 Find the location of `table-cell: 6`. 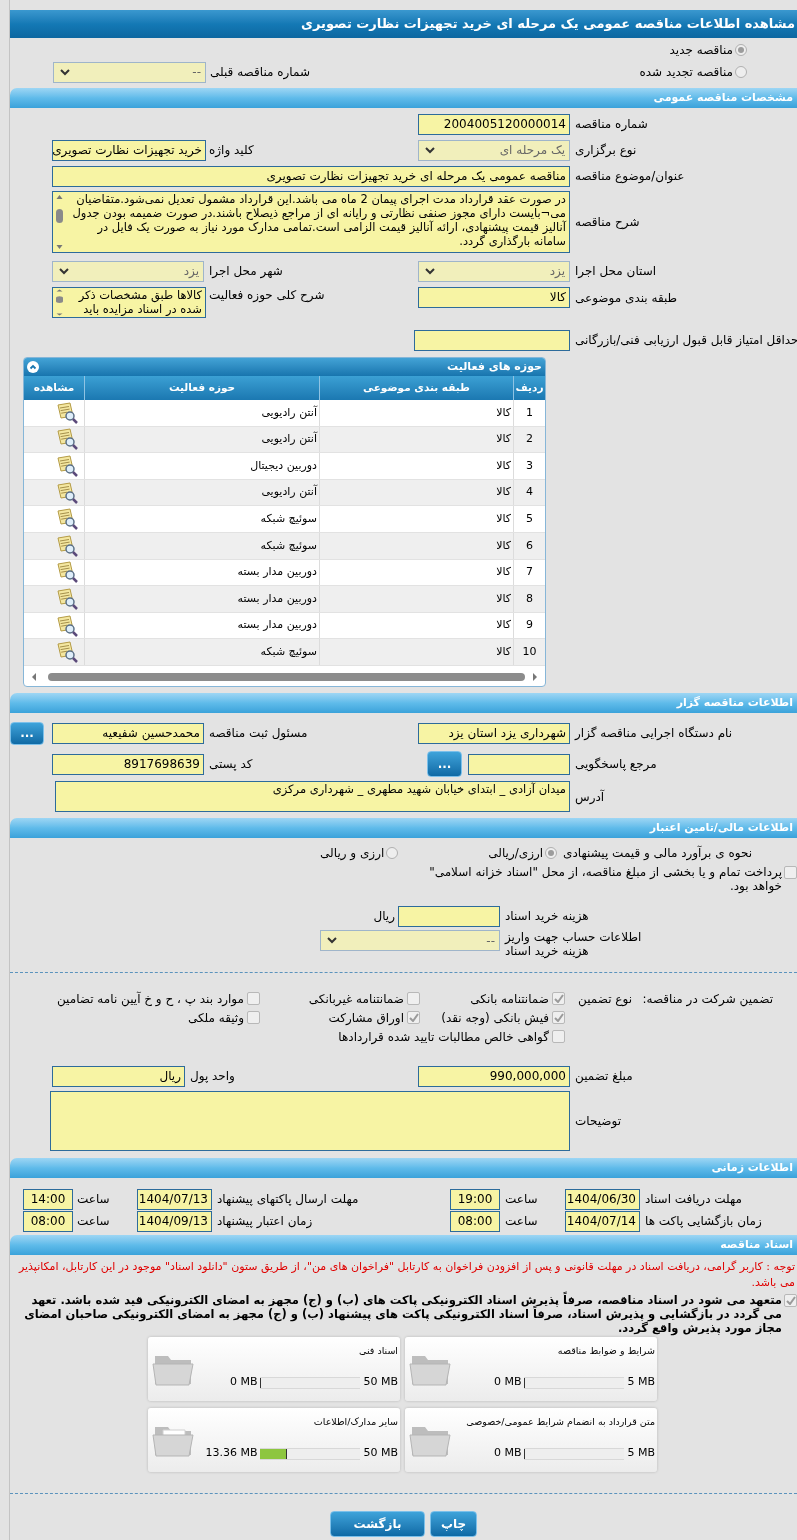

table-cell: 6 is located at coordinates (529, 545).